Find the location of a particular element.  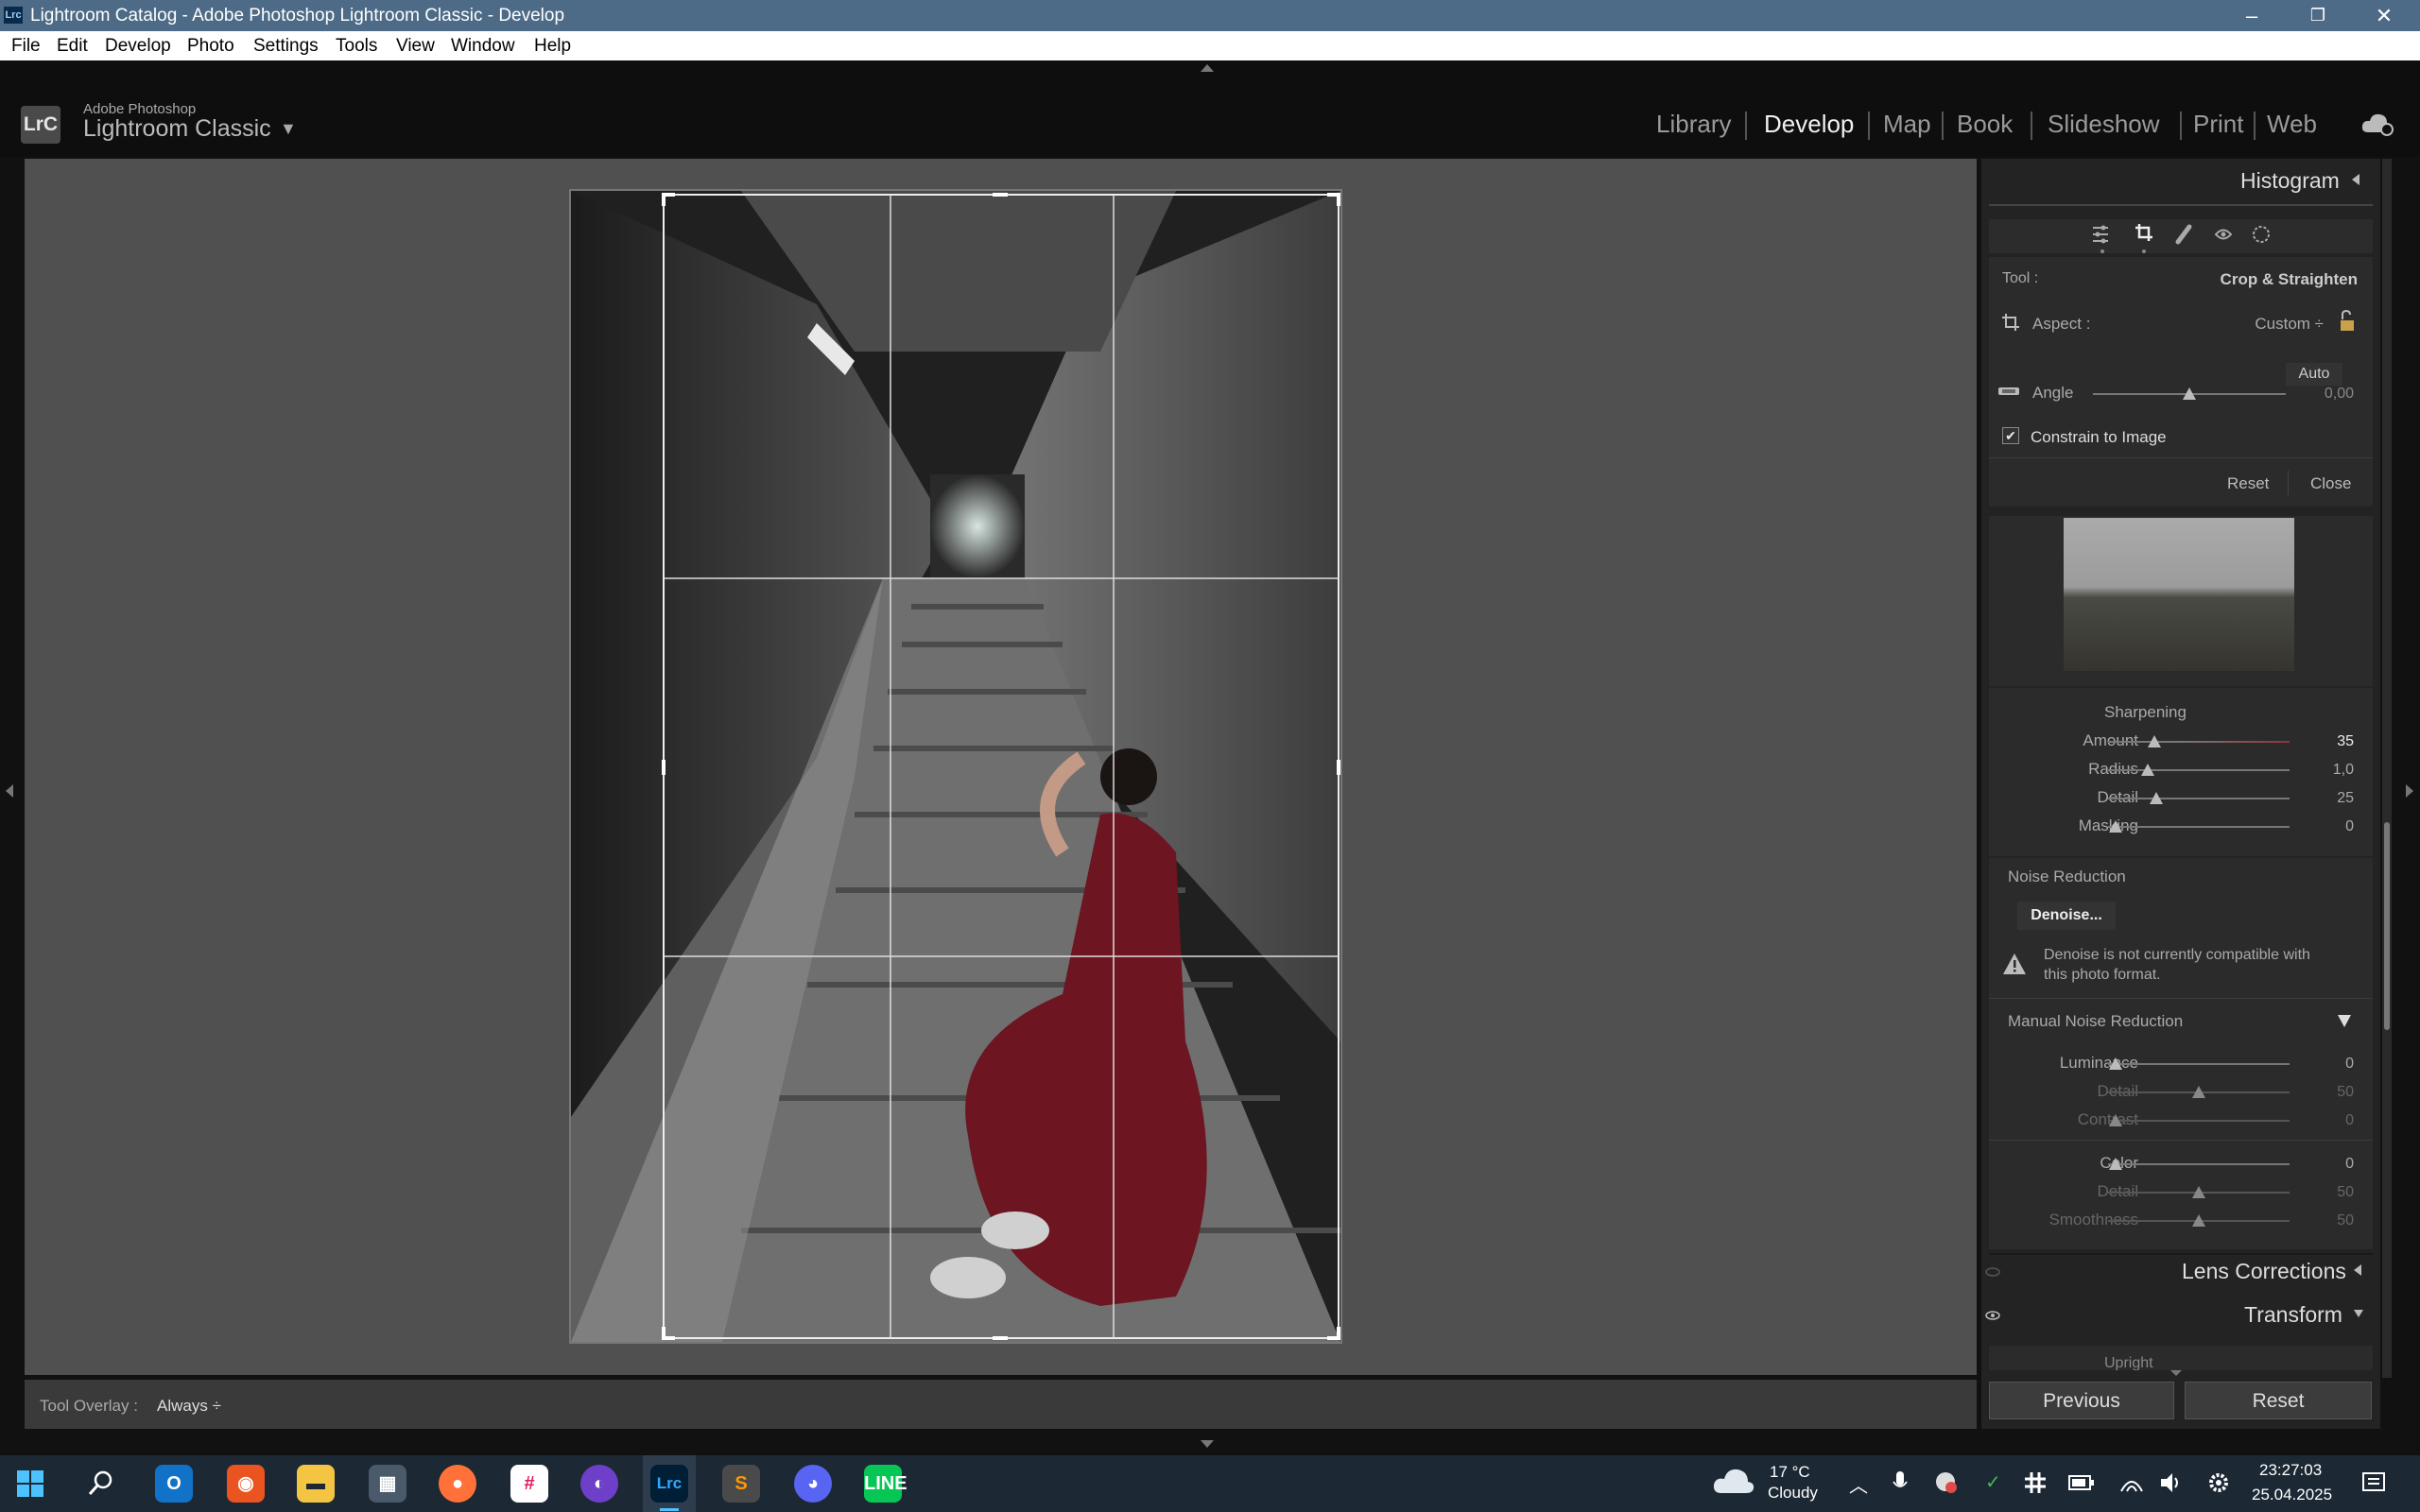

radius-slider-track is located at coordinates (2199, 770).